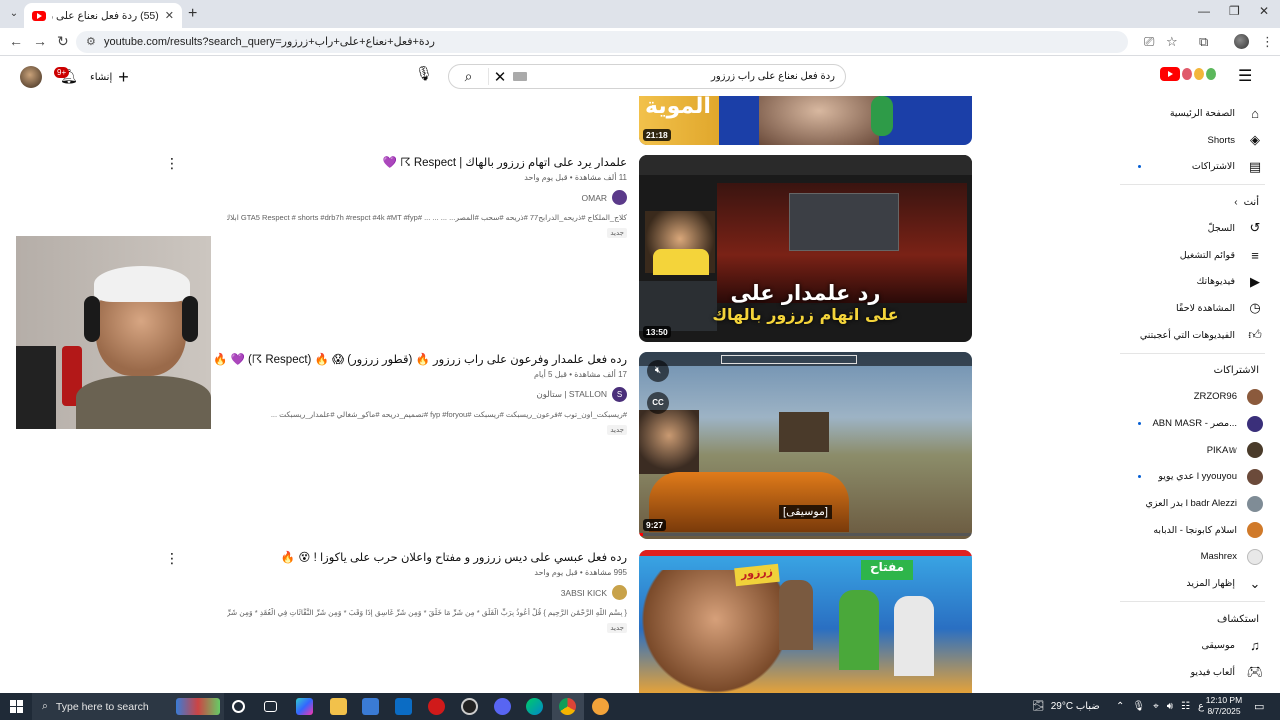 The width and height of the screenshot is (1280, 720). What do you see at coordinates (584, 593) in the screenshot?
I see `channel-name: 3ABSI KICK` at bounding box center [584, 593].